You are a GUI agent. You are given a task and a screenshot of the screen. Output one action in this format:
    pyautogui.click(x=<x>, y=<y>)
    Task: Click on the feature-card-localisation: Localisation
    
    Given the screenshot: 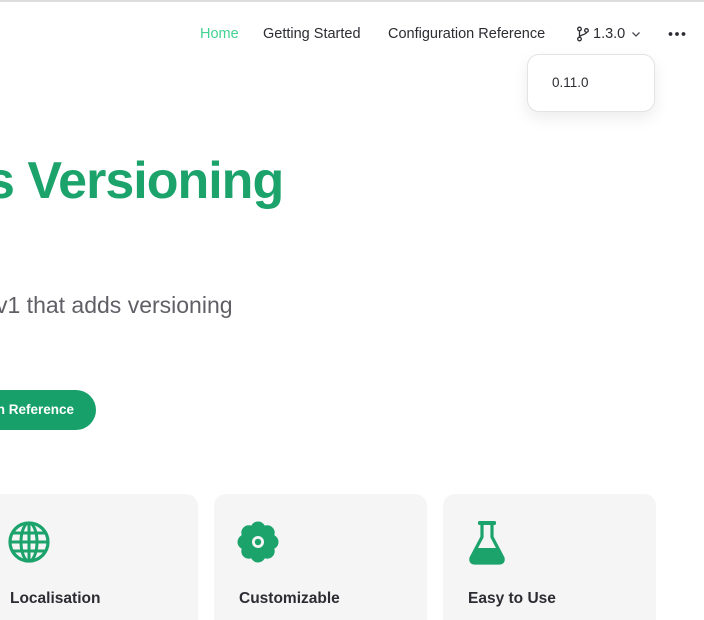 What is the action you would take?
    pyautogui.click(x=99, y=557)
    